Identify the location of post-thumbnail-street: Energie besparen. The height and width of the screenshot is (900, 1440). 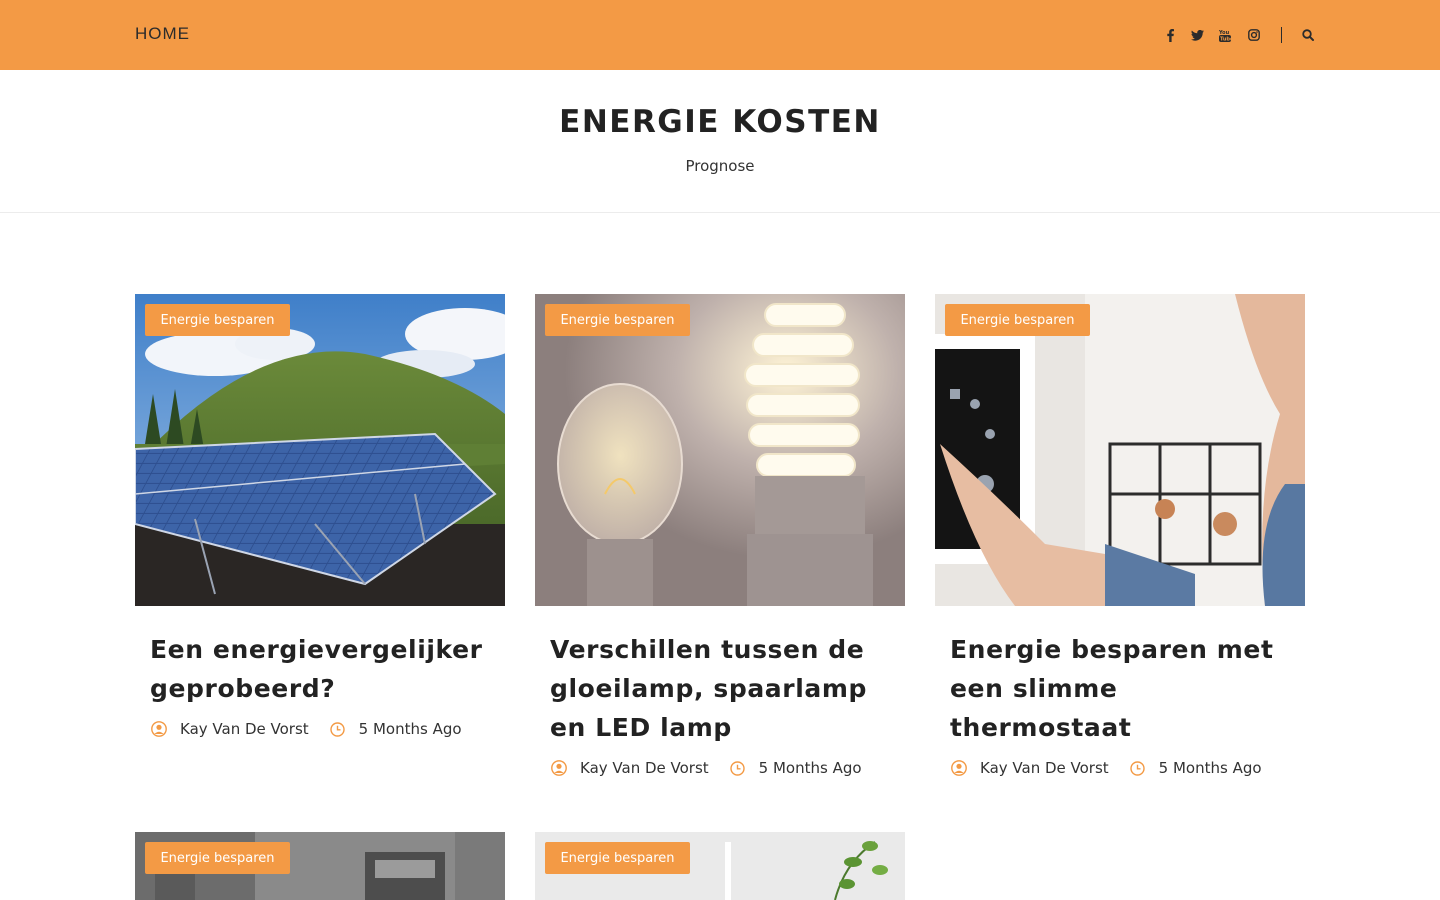
(320, 866).